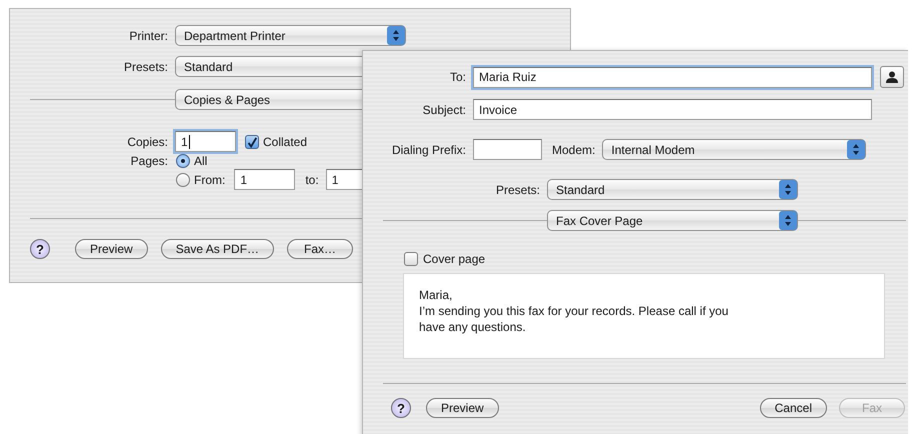 This screenshot has height=434, width=920. What do you see at coordinates (793, 408) in the screenshot?
I see `push-button: Cancel` at bounding box center [793, 408].